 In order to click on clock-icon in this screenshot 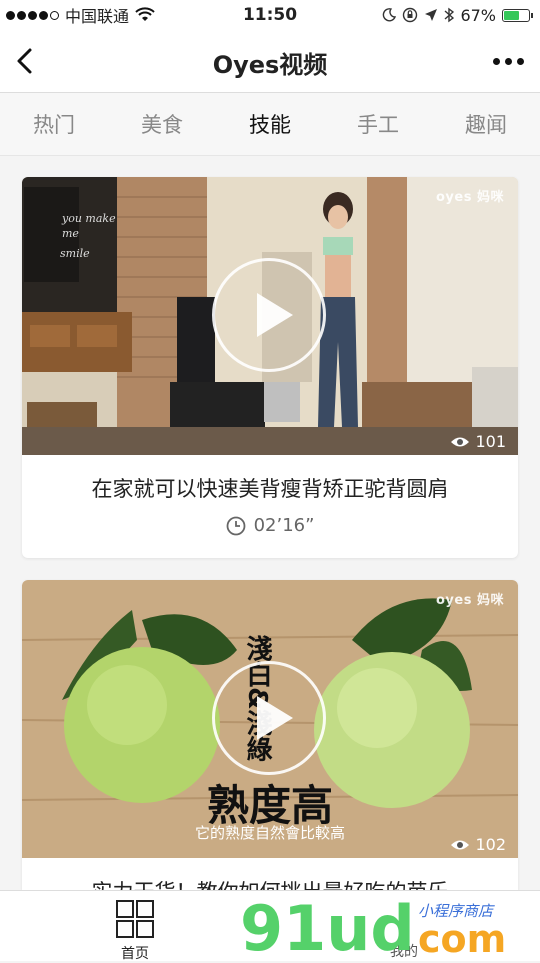, I will do `click(235, 525)`.